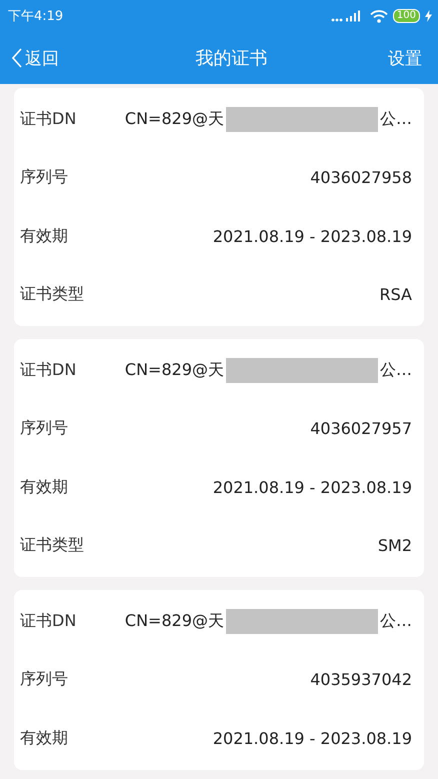  What do you see at coordinates (379, 16) in the screenshot?
I see `wifi-icon` at bounding box center [379, 16].